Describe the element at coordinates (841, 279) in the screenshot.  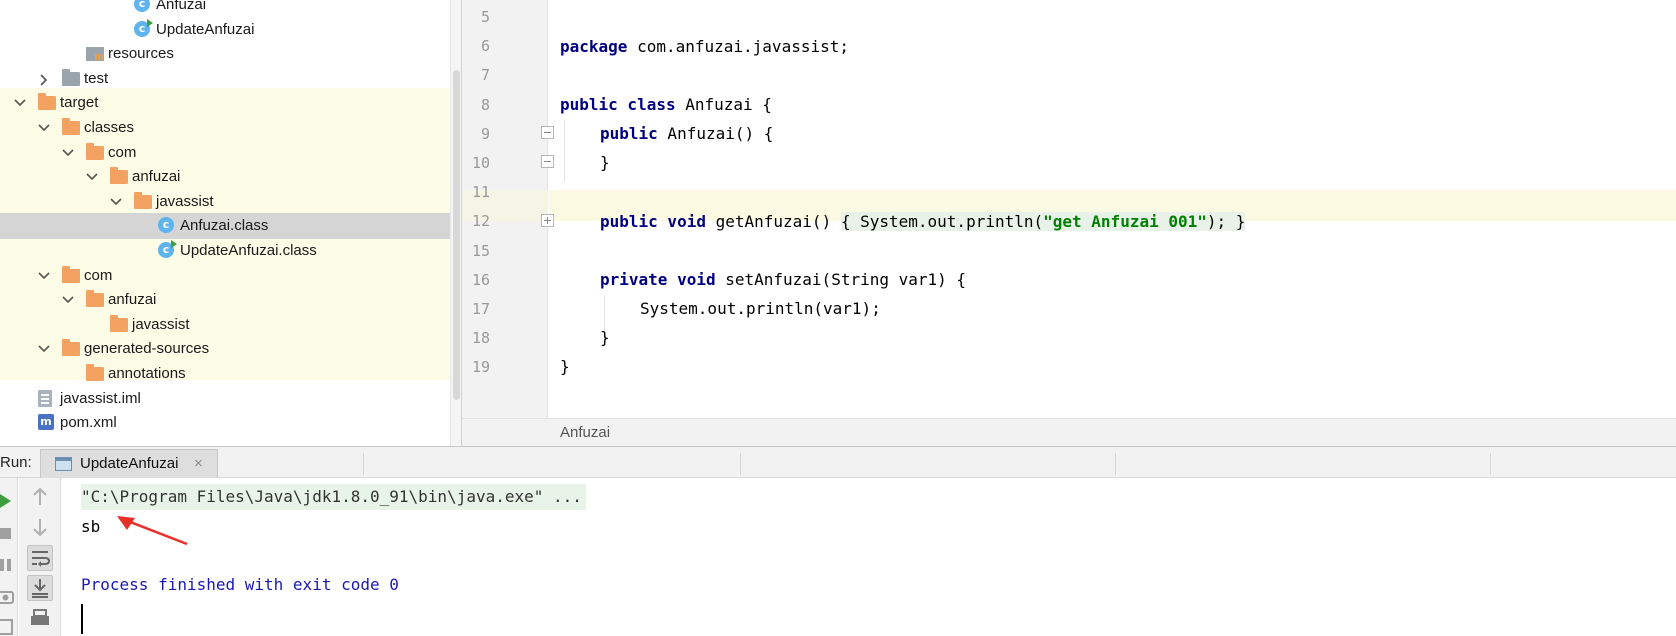
I see `code-text: setAnfuzai(String var1) {` at that location.